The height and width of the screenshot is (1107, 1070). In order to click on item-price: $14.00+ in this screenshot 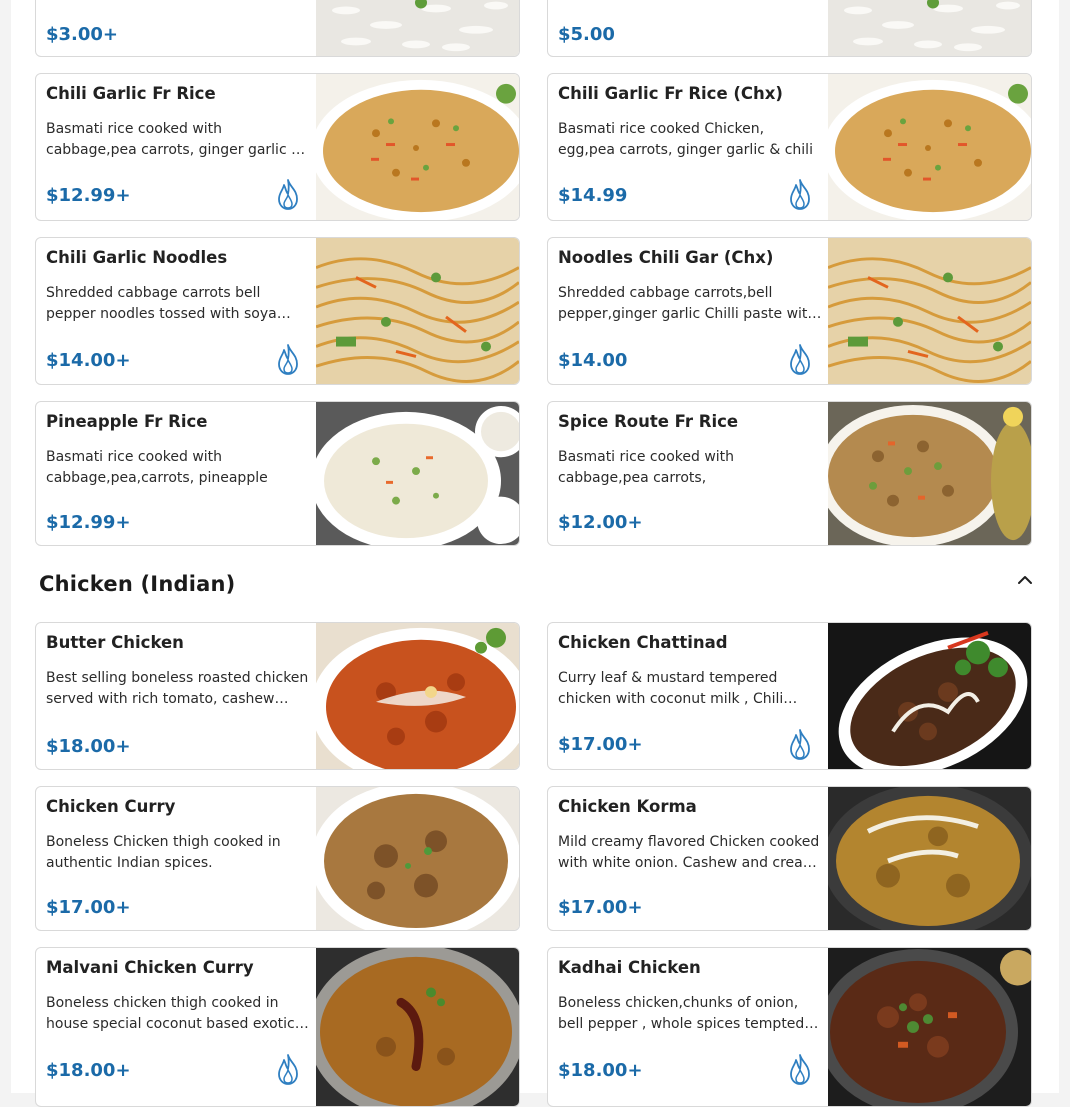, I will do `click(88, 360)`.